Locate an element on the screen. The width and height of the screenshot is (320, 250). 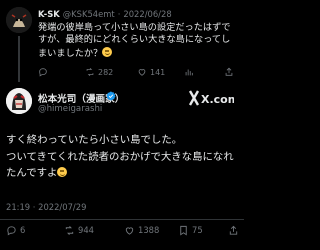
tweet-text-line1: すく終わっていたら小さい島でした。 is located at coordinates (94, 140).